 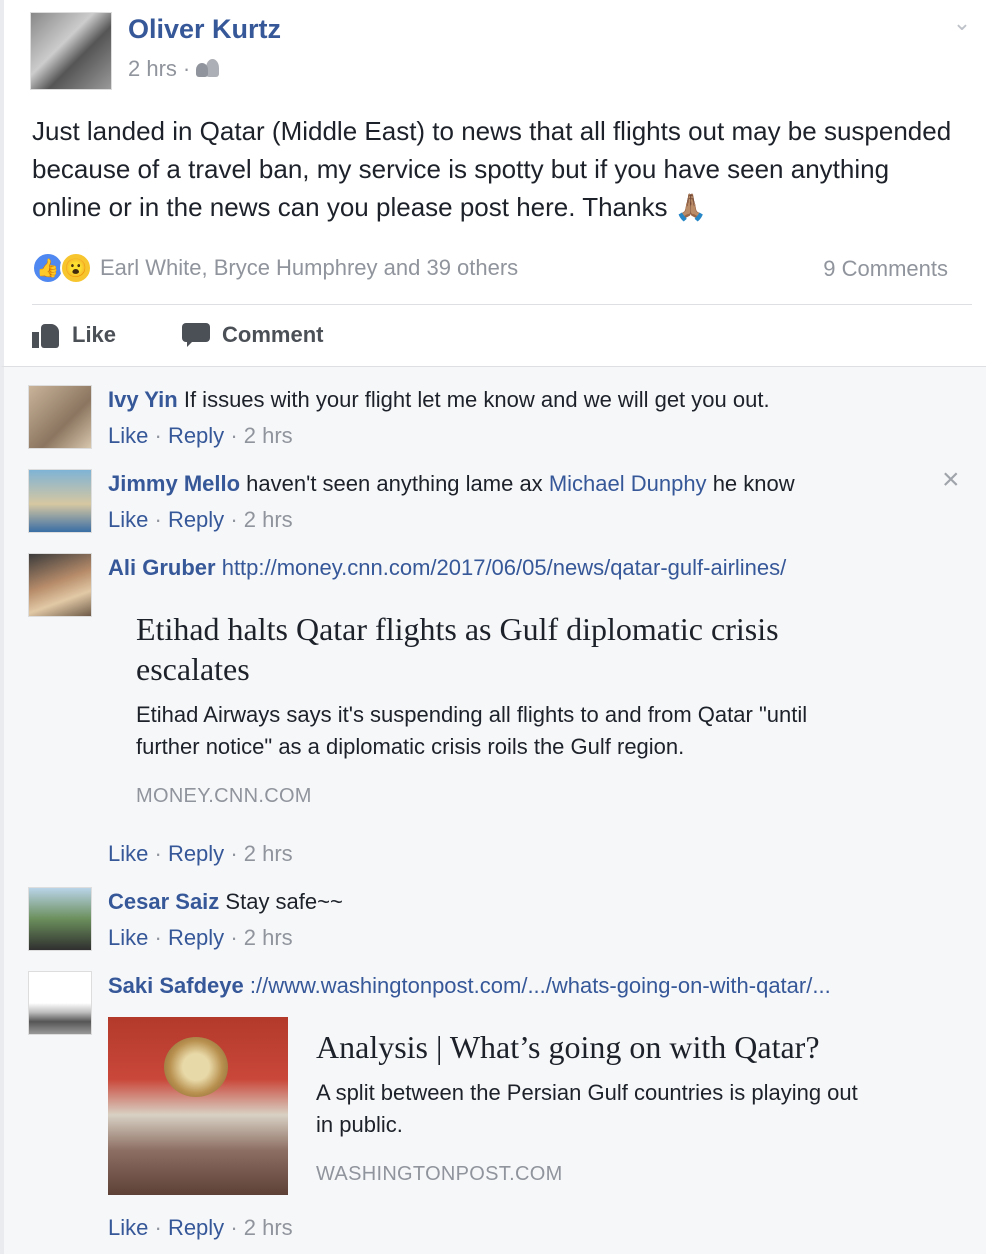 I want to click on like-label: Like, so click(x=94, y=334).